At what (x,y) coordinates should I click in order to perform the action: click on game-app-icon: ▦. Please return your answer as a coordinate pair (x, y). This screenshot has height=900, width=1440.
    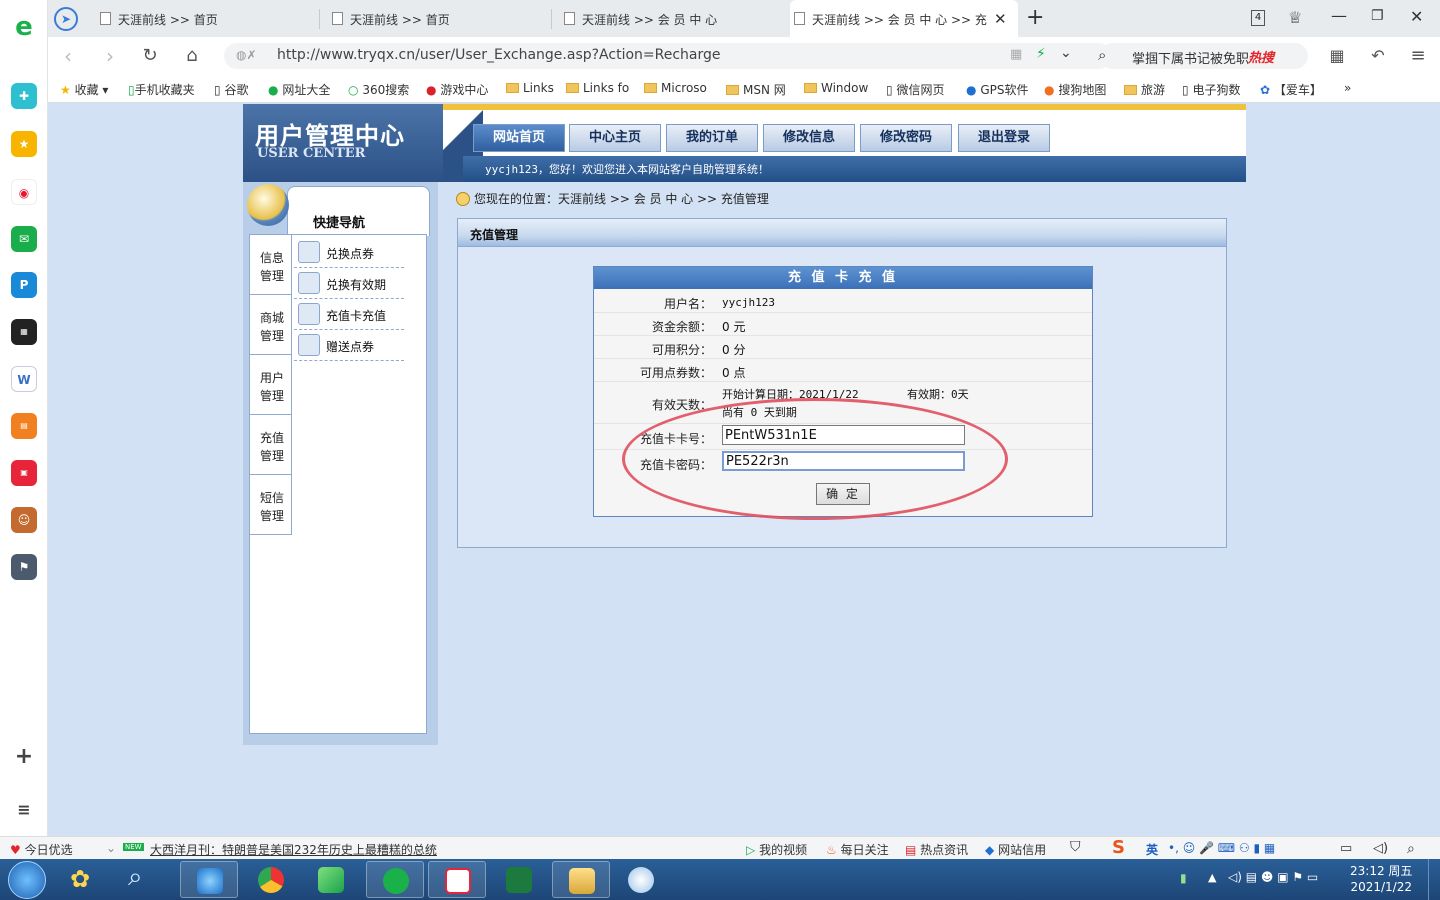
    Looking at the image, I should click on (24, 332).